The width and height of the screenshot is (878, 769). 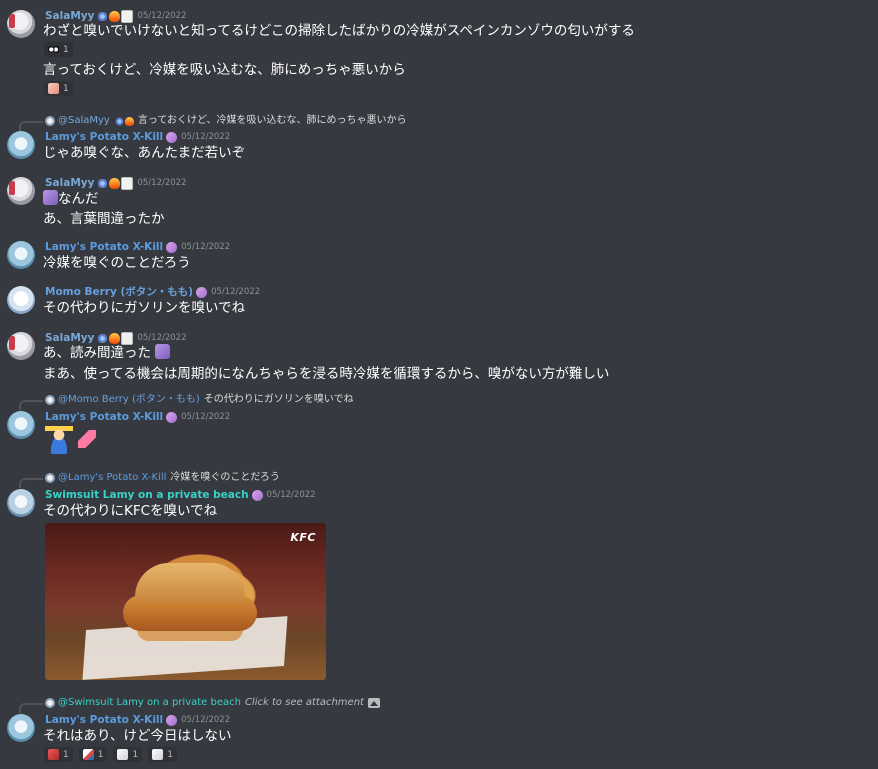 I want to click on flag-emoji-icon, so click(x=87, y=439).